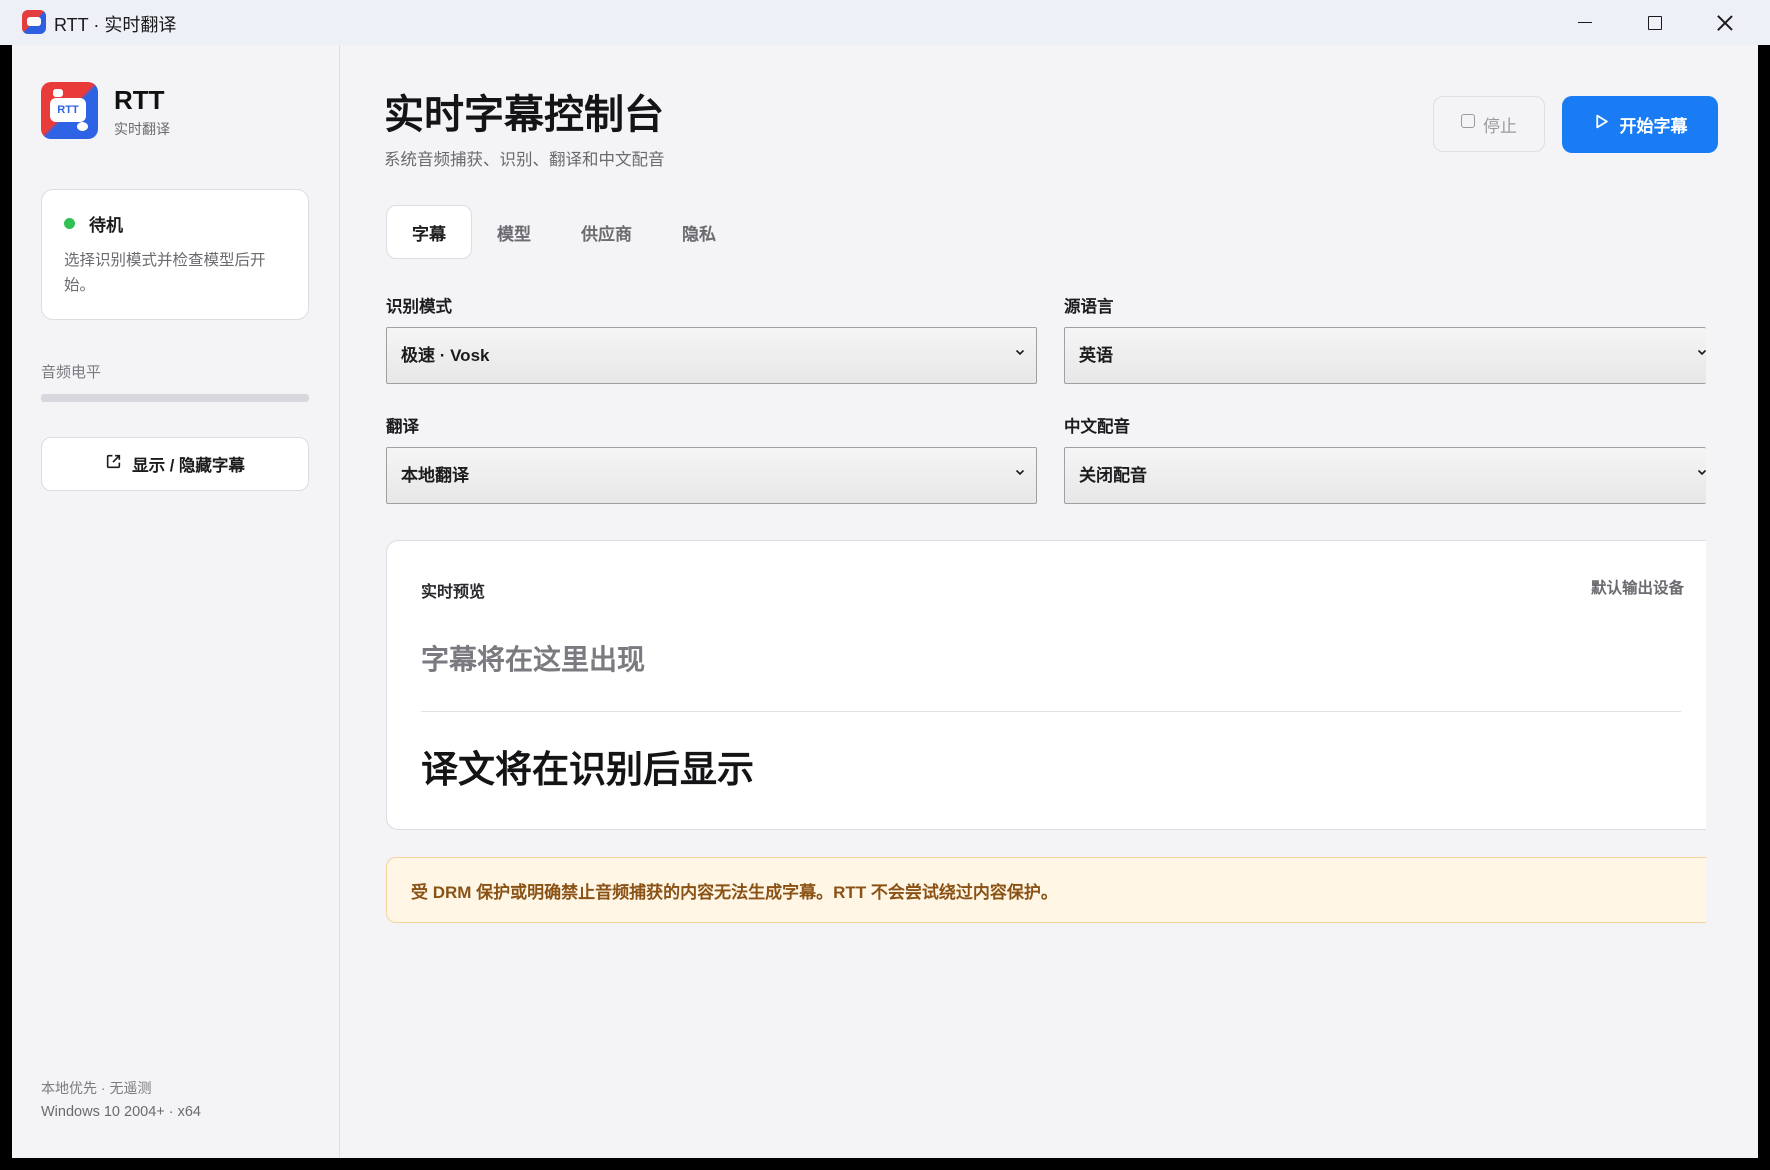  Describe the element at coordinates (402, 427) in the screenshot. I see `translation-label: 翻译` at that location.